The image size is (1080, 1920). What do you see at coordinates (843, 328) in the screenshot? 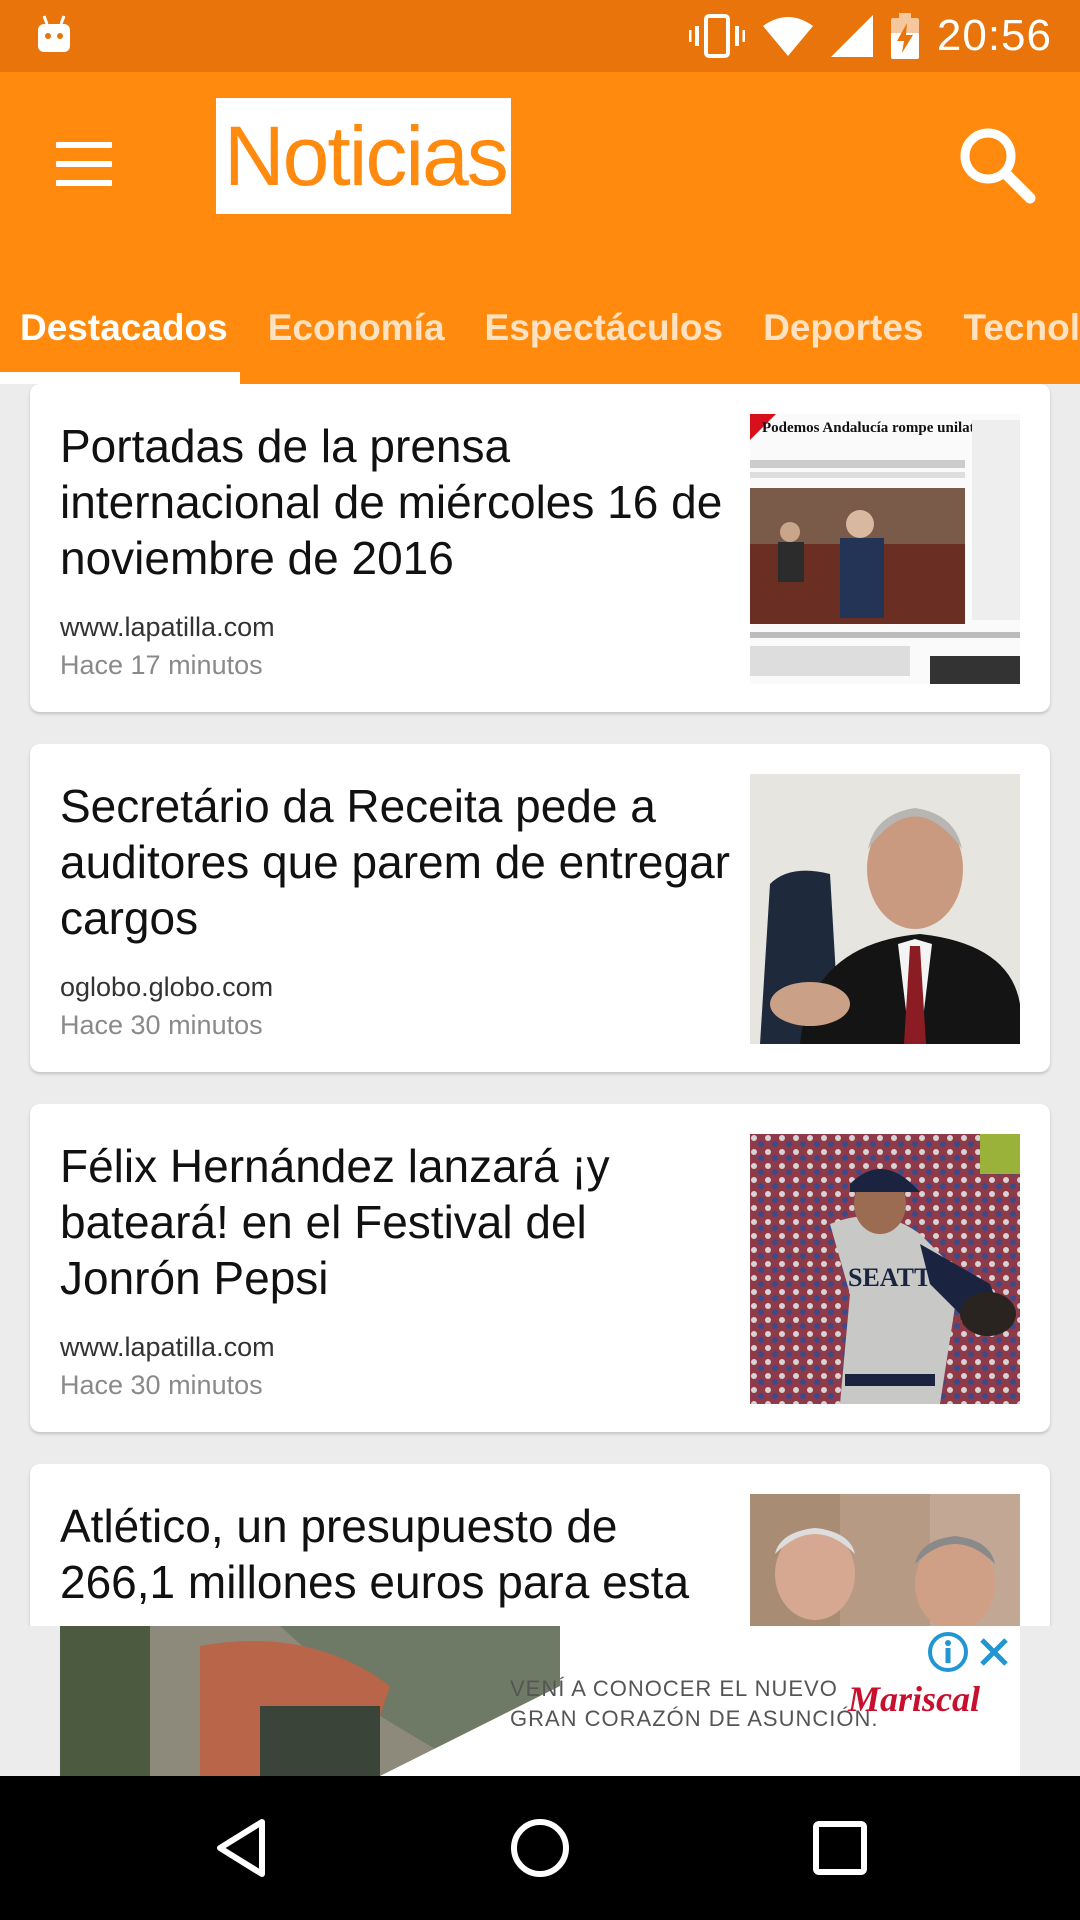
I see `tab-deportes: Deportes` at bounding box center [843, 328].